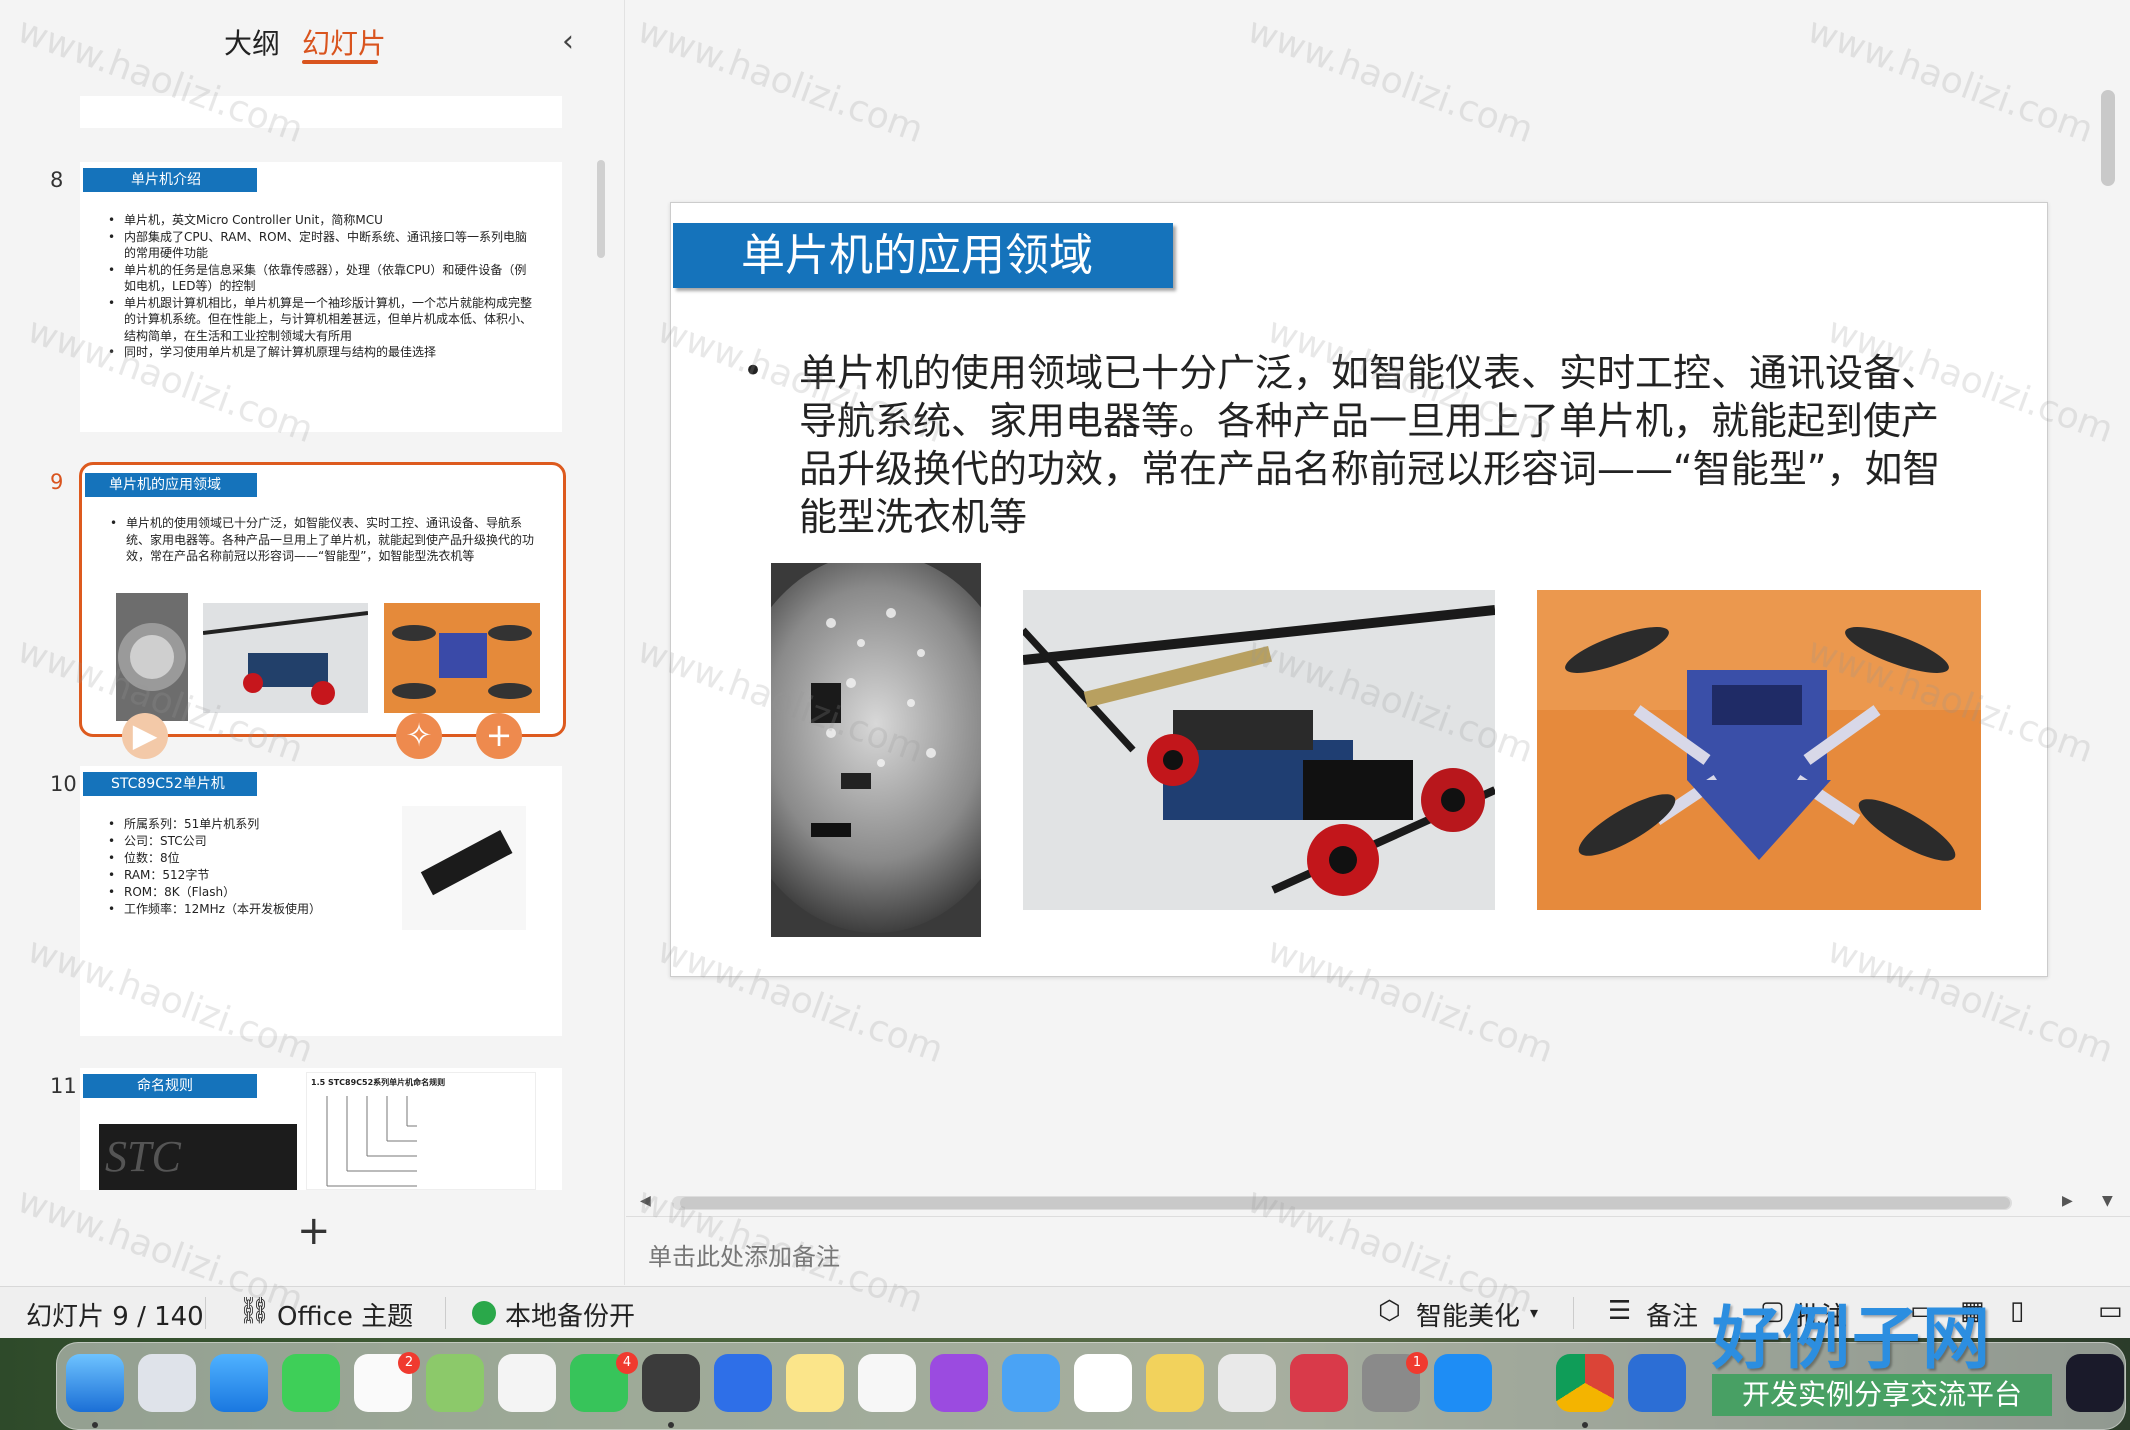 This screenshot has width=2130, height=1430. What do you see at coordinates (464, 868) in the screenshot?
I see `slide10-chip-photo` at bounding box center [464, 868].